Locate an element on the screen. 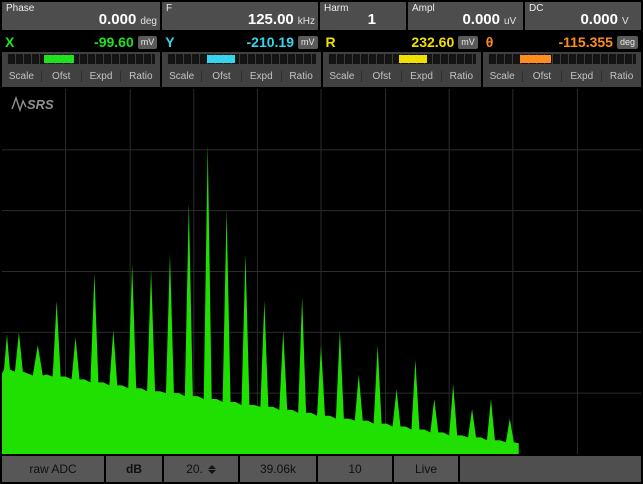 The height and width of the screenshot is (484, 643). channel-theta-letter: θ is located at coordinates (489, 42).